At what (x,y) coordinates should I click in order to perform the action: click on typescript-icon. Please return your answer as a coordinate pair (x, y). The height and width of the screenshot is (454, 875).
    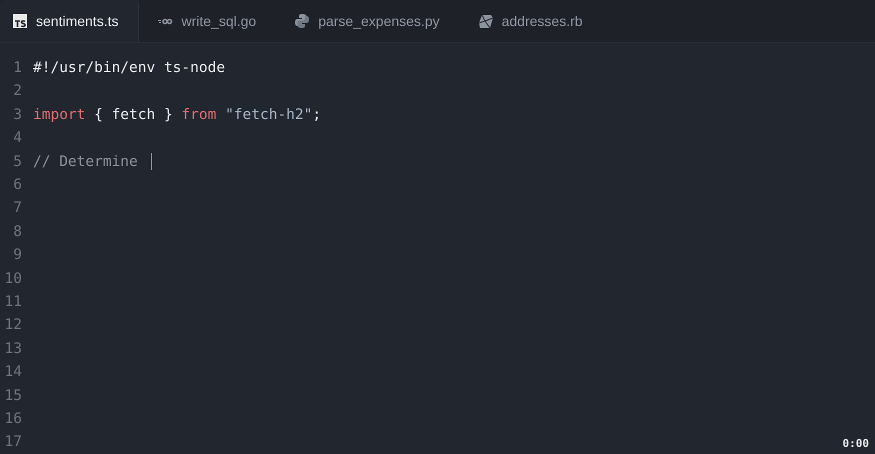
    Looking at the image, I should click on (20, 21).